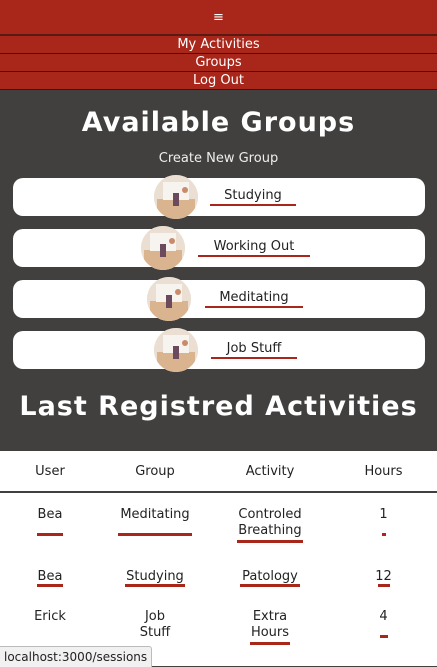  What do you see at coordinates (218, 406) in the screenshot?
I see `last-activities-title: Last Registred Activities` at bounding box center [218, 406].